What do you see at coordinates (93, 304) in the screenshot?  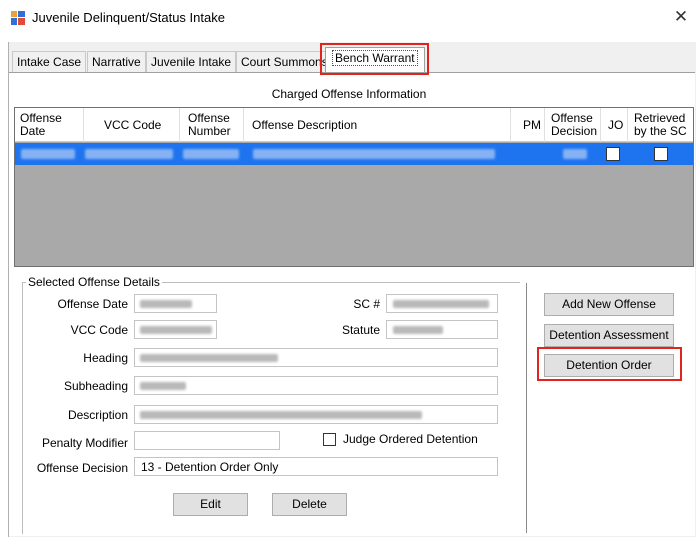 I see `offense-date-label: Offense Date` at bounding box center [93, 304].